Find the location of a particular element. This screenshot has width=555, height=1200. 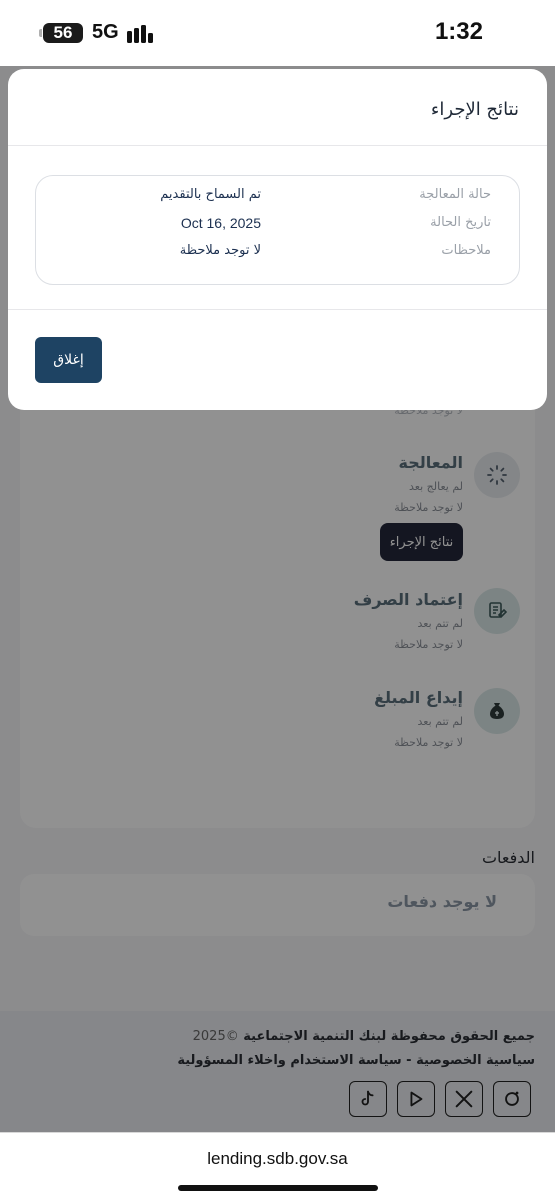

url-bar: lending.sdb.gov.sa is located at coordinates (277, 1159).